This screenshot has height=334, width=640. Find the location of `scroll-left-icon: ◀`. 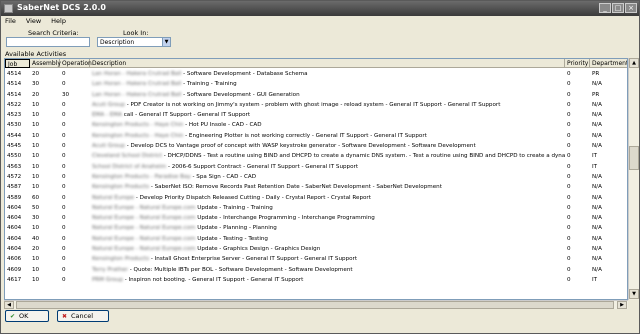

scroll-left-icon: ◀ is located at coordinates (9, 305).